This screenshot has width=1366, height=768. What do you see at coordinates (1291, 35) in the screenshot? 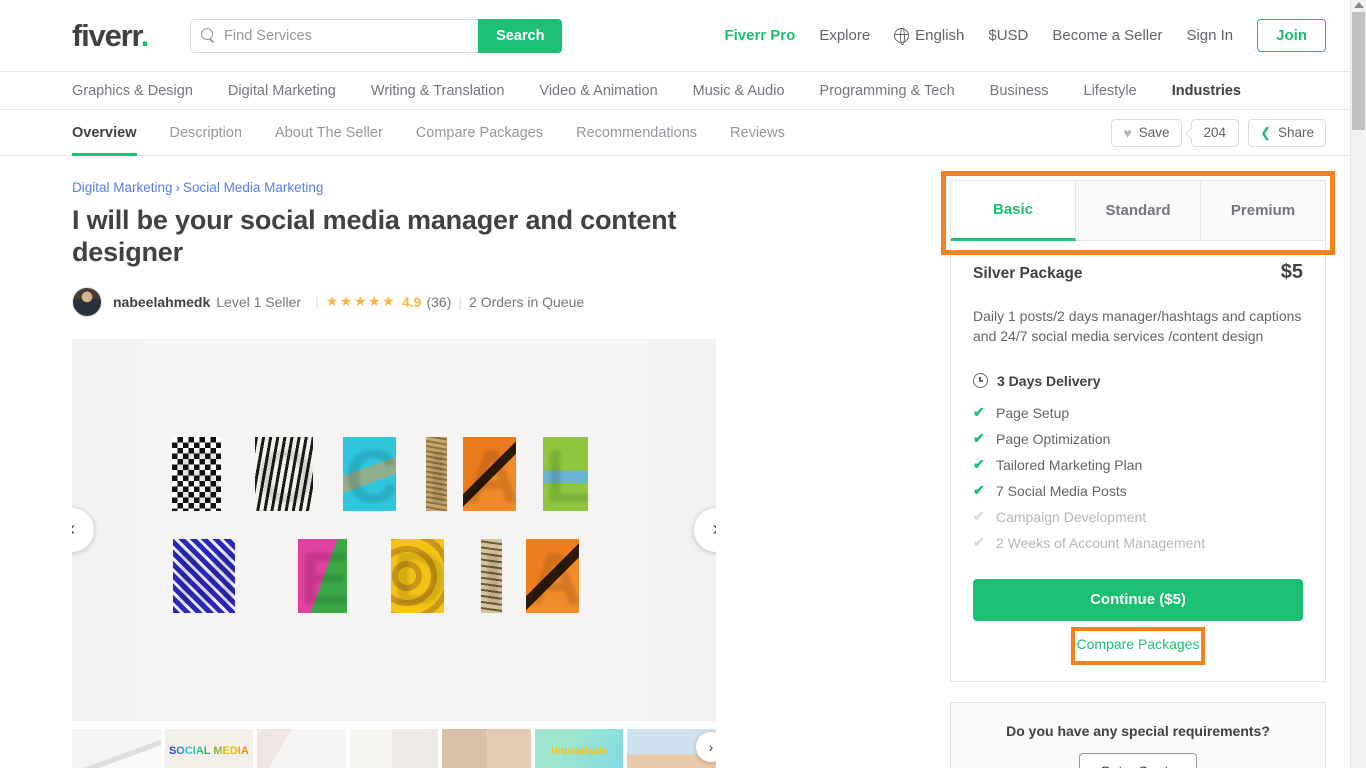
I see `join-button: Join` at bounding box center [1291, 35].